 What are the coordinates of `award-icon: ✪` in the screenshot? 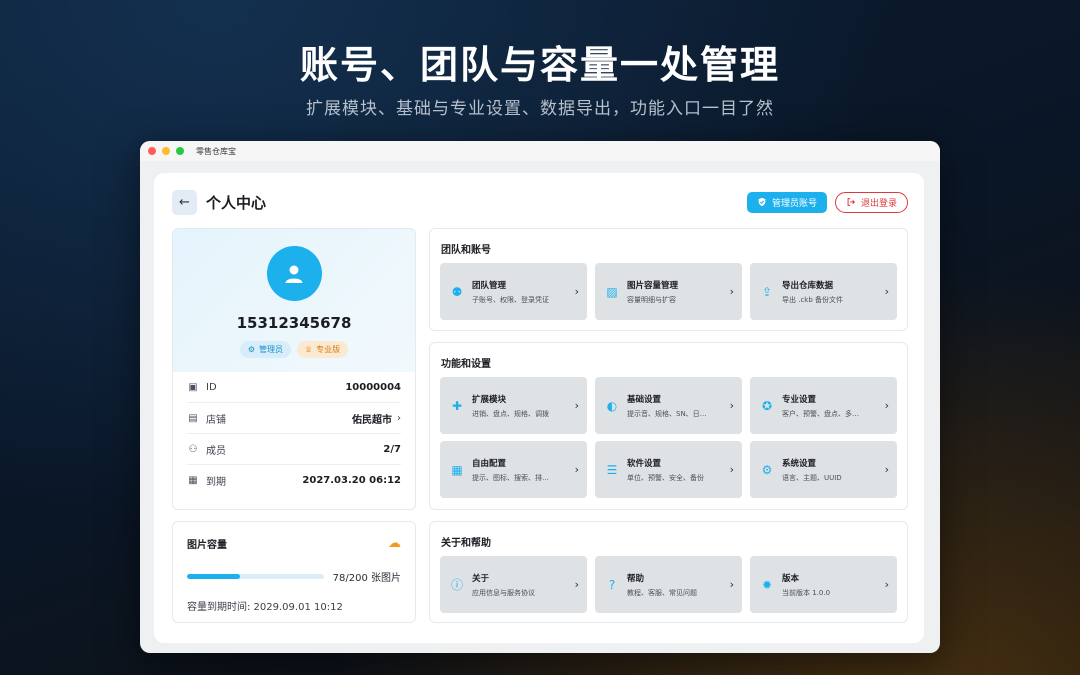 It's located at (767, 405).